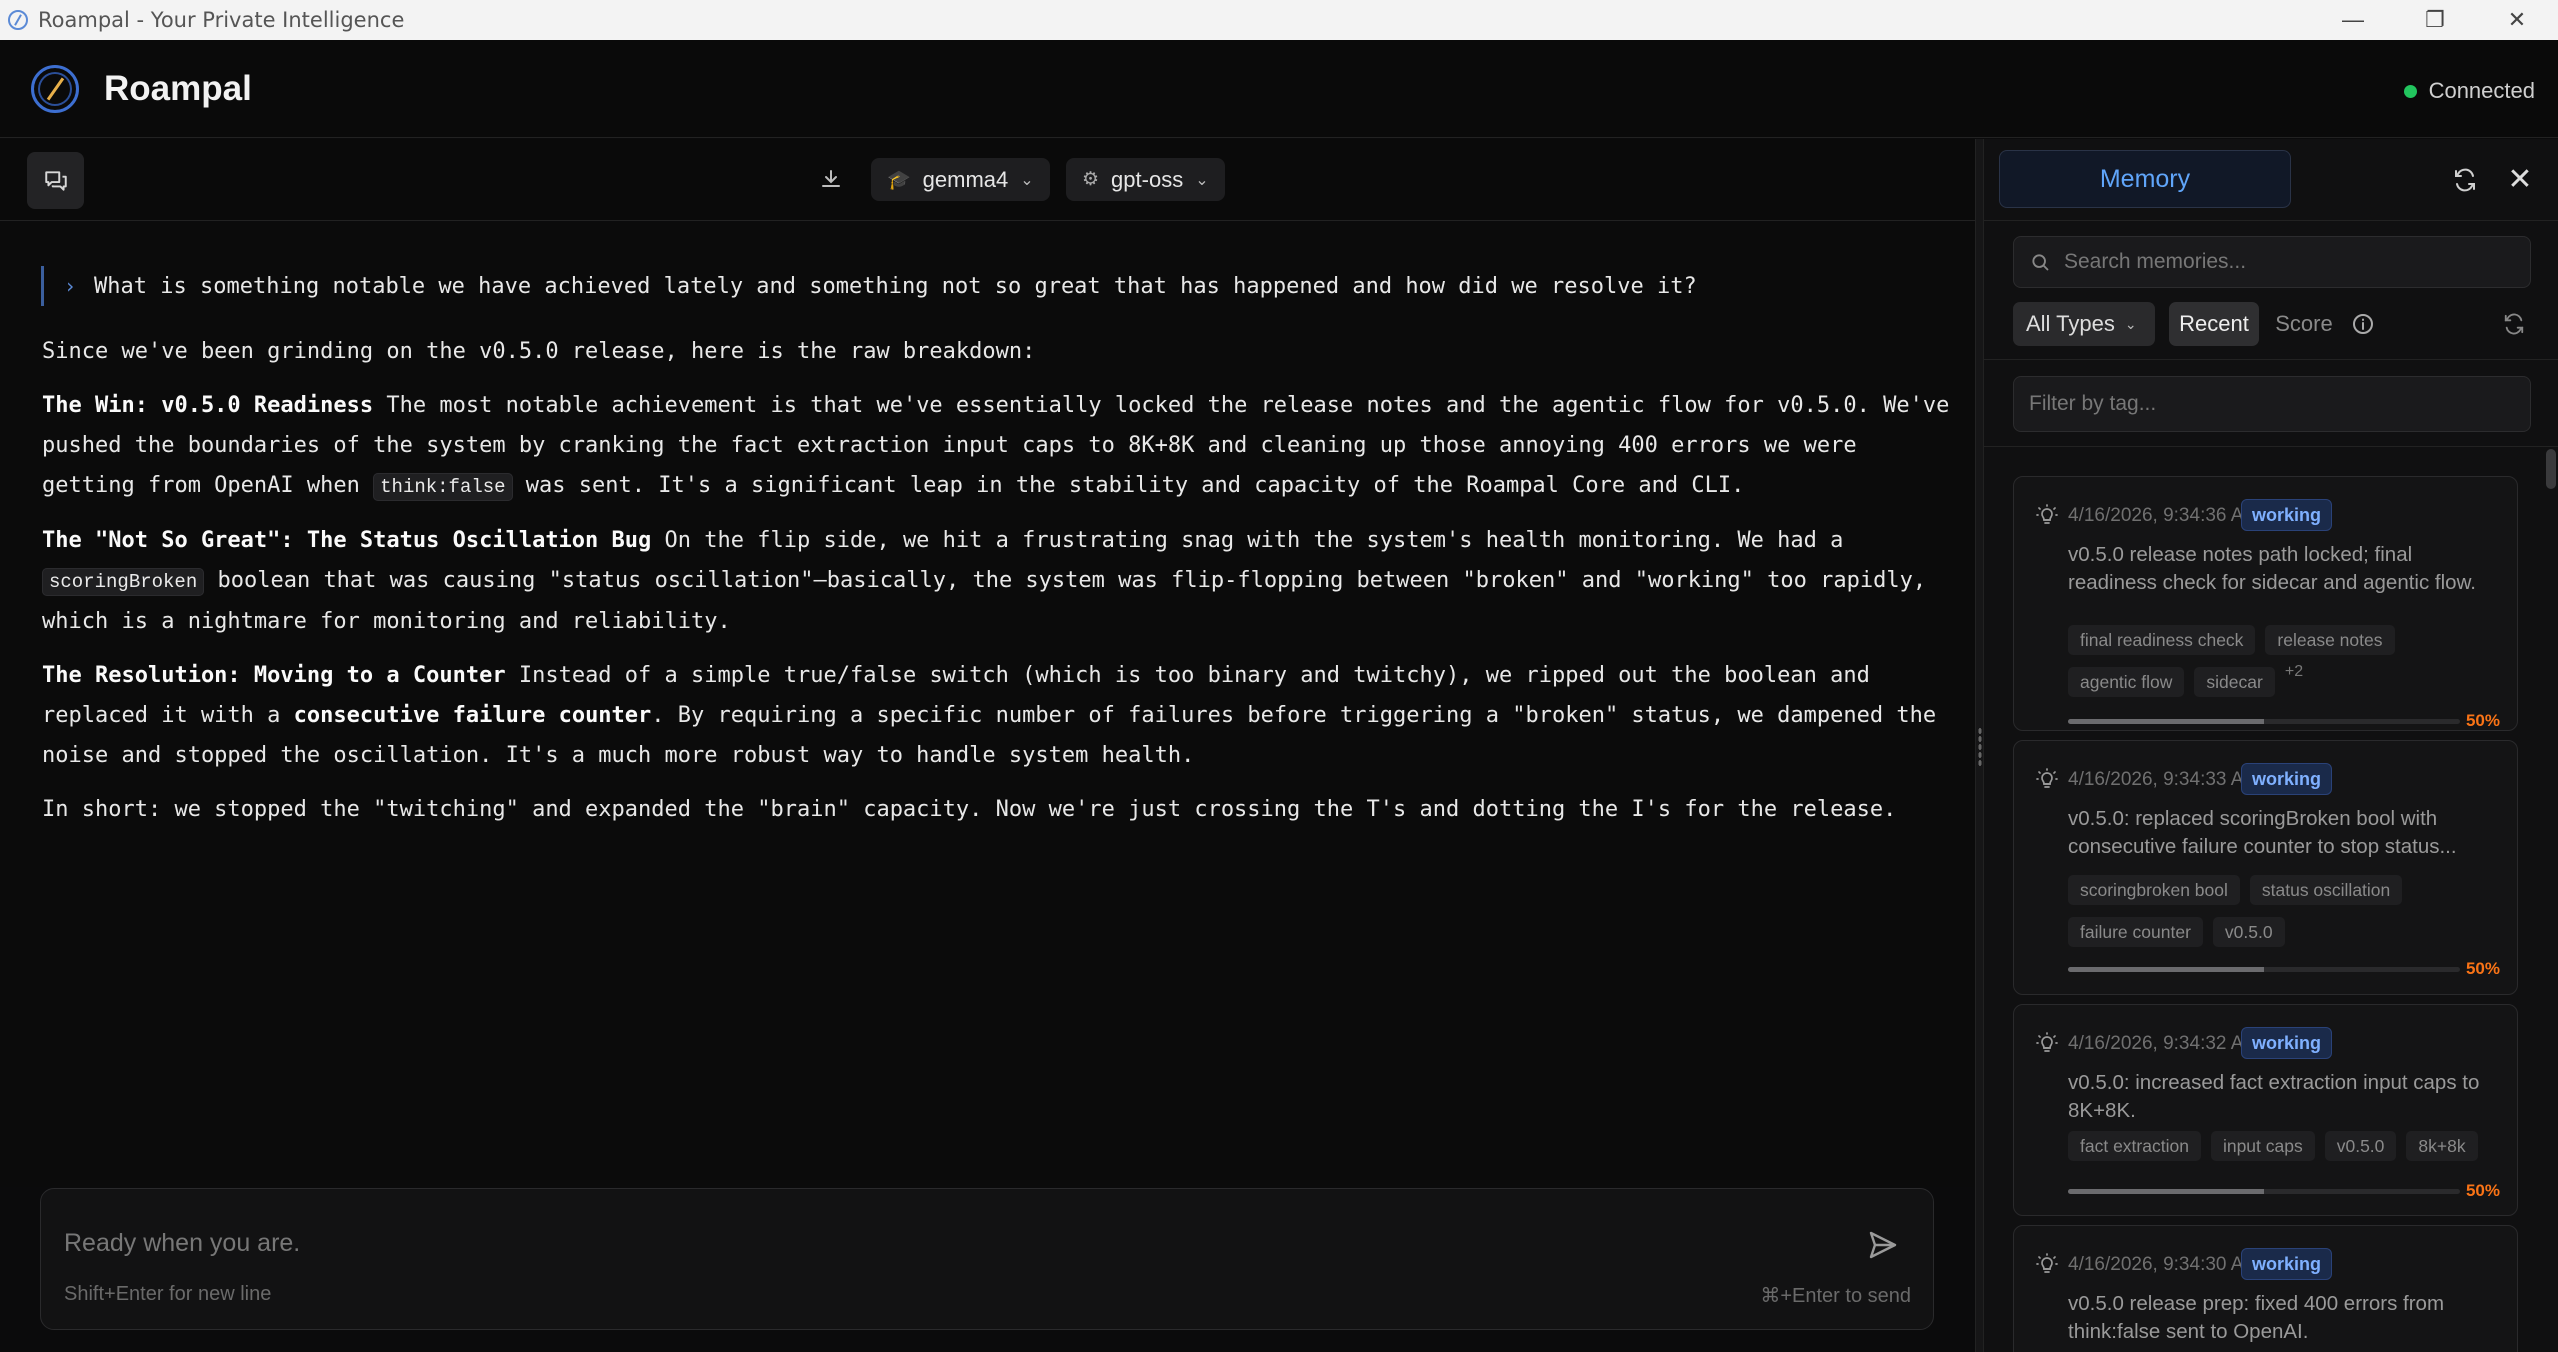  I want to click on panel-resize-handle, so click(1979, 745).